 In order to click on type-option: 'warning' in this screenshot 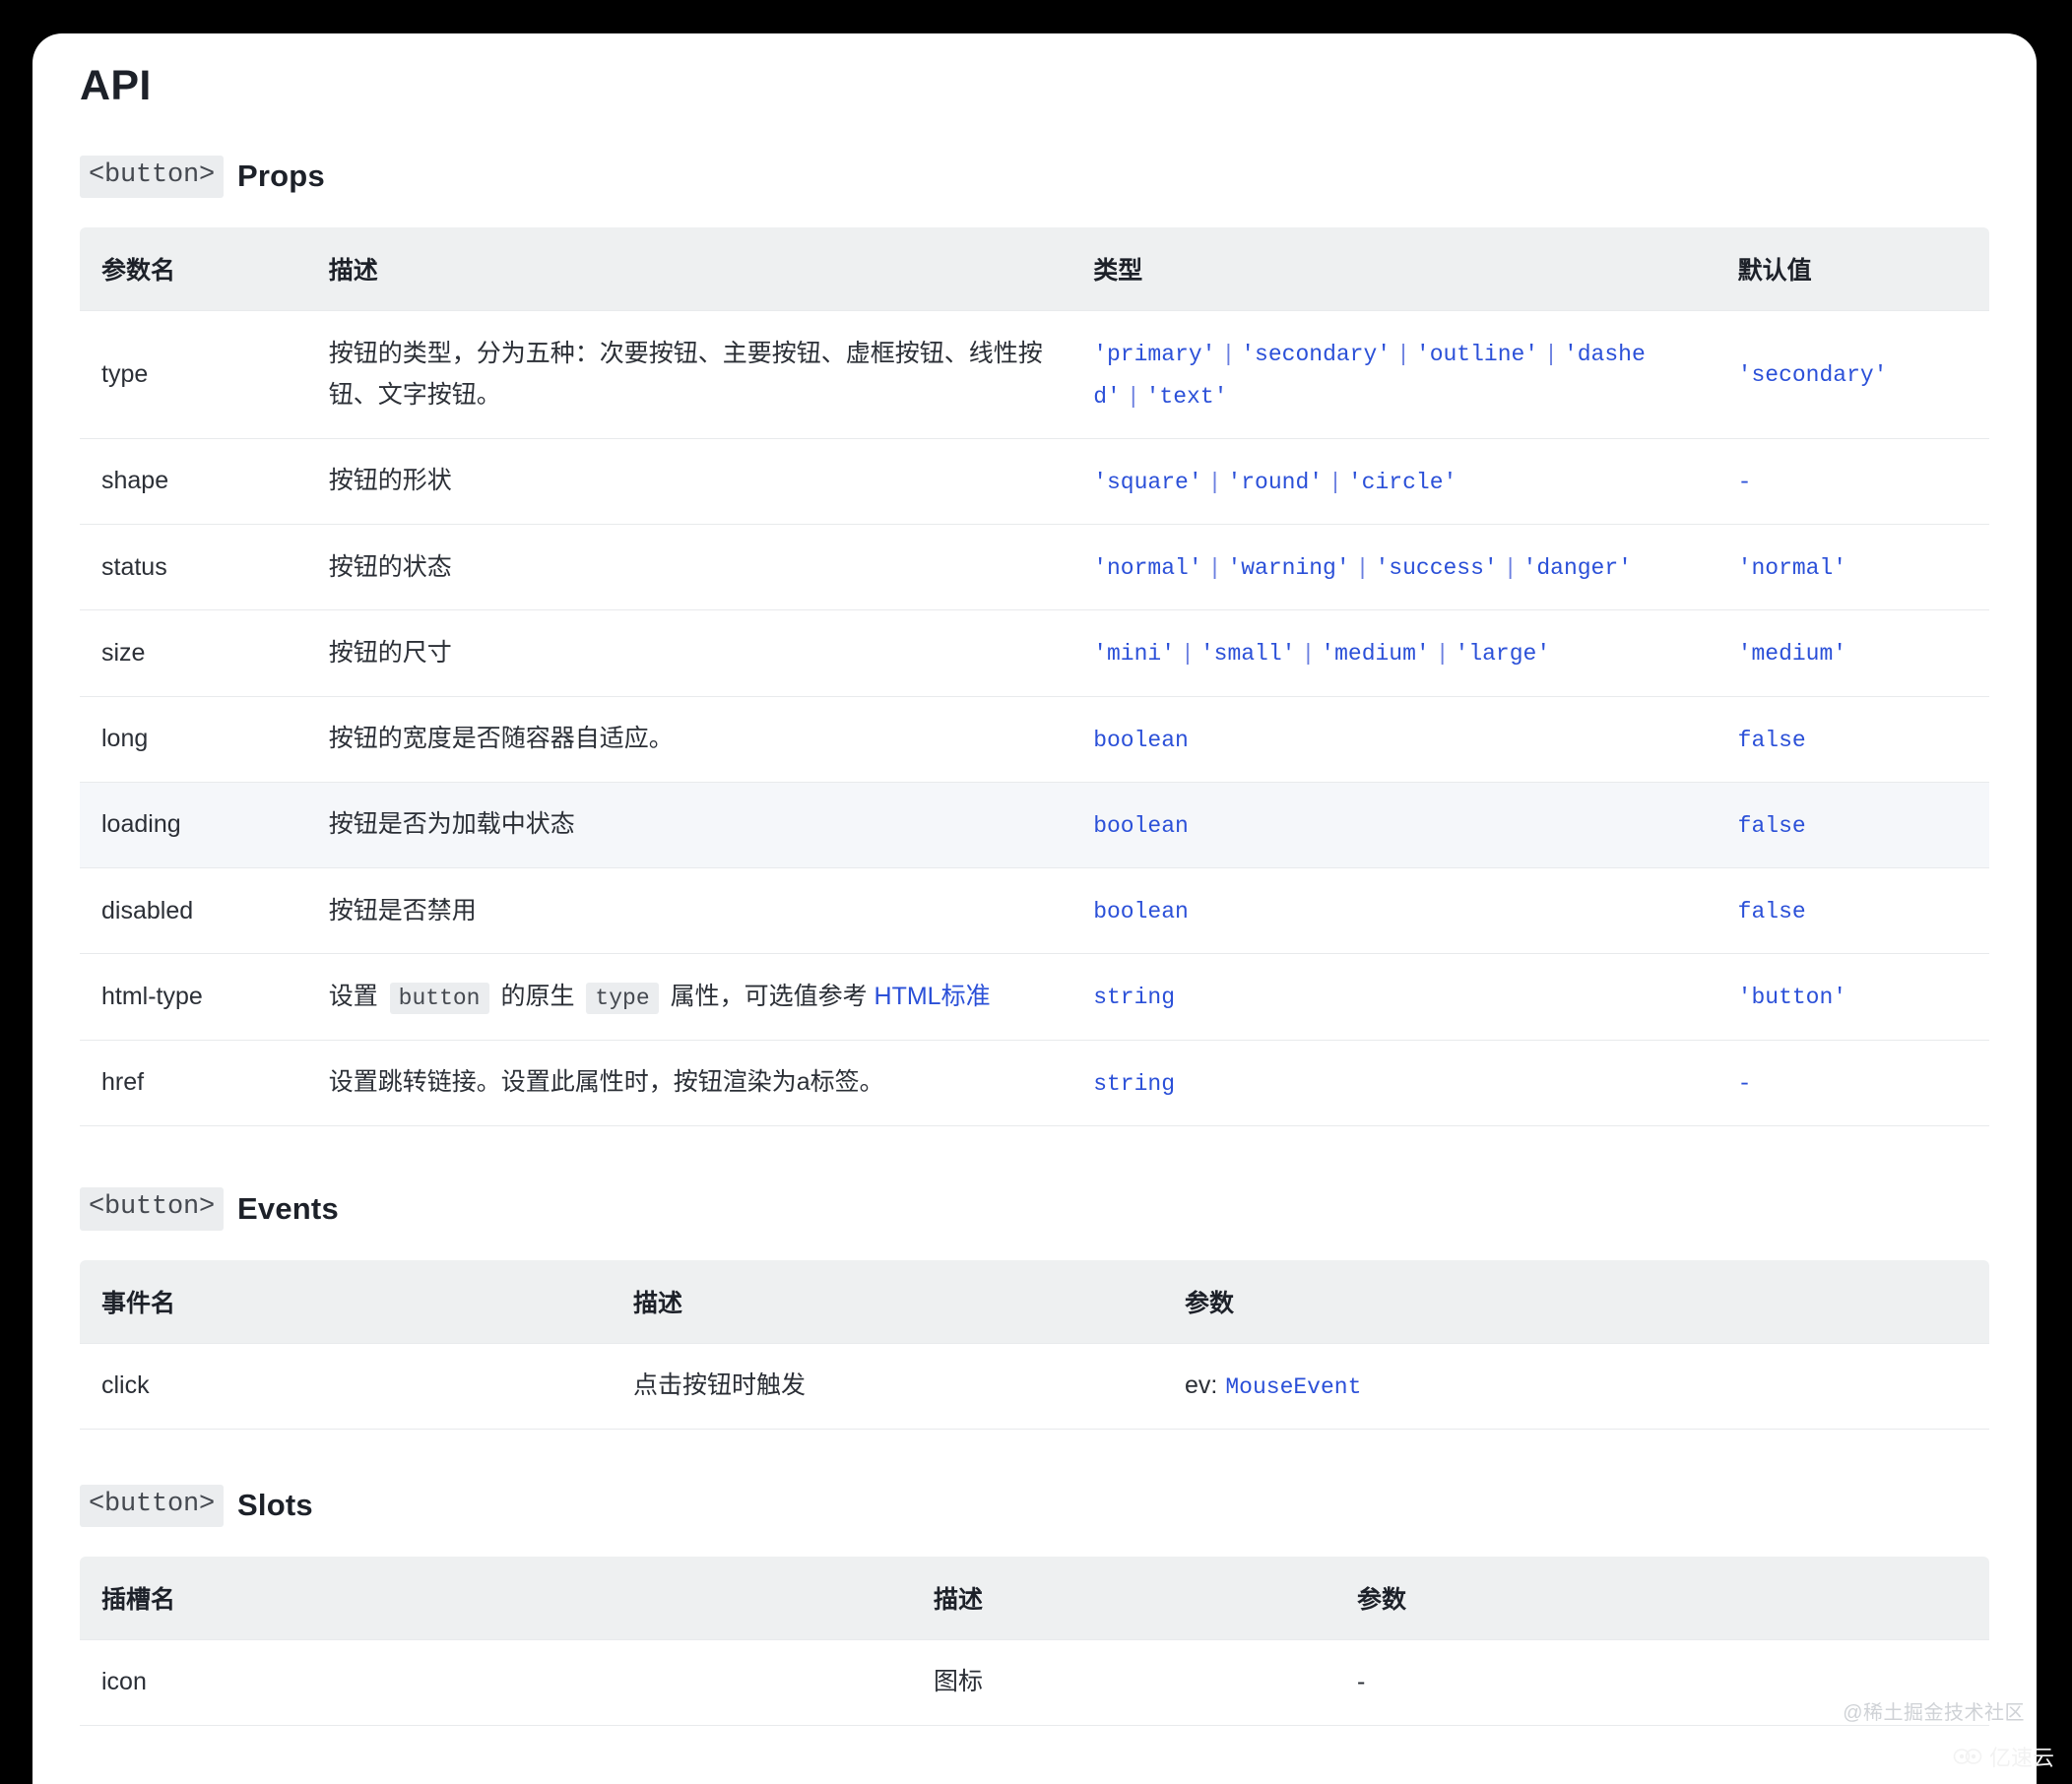, I will do `click(1288, 568)`.